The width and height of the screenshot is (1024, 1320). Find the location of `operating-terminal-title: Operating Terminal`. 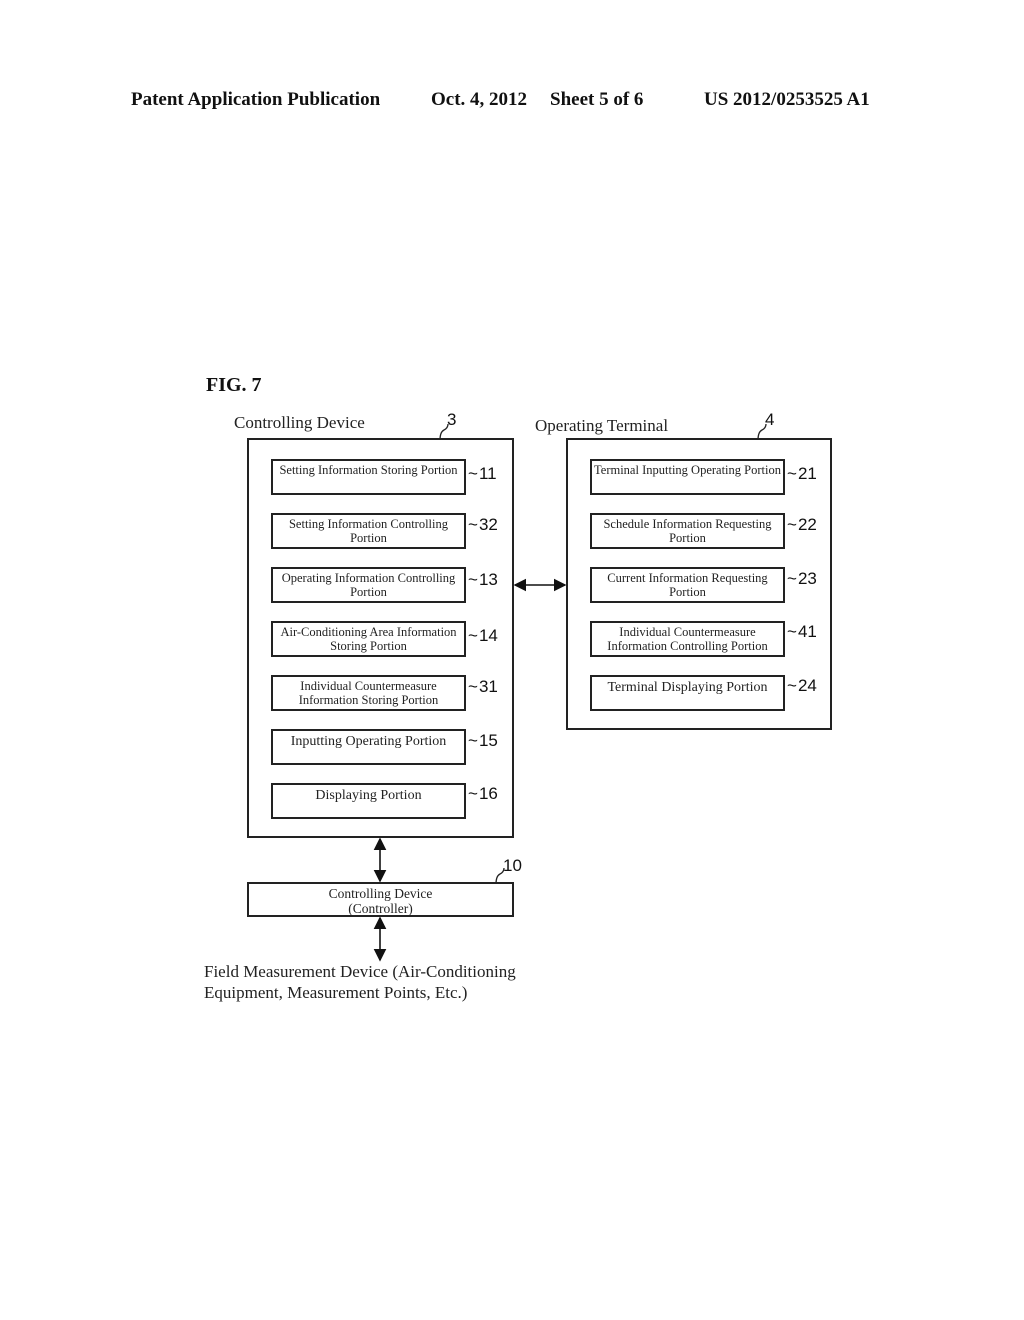

operating-terminal-title: Operating Terminal is located at coordinates (602, 425).